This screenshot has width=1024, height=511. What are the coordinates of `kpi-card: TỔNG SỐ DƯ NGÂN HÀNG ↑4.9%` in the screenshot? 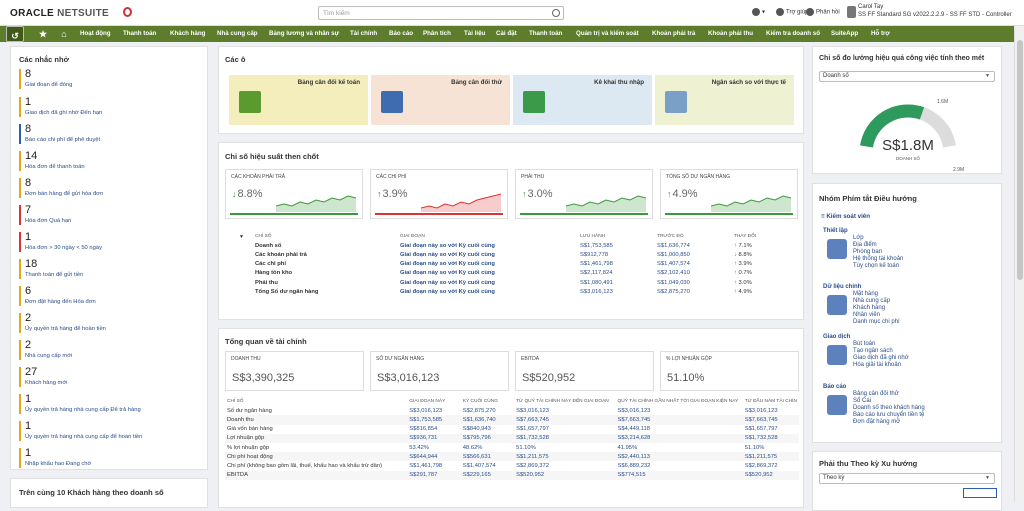 It's located at (729, 194).